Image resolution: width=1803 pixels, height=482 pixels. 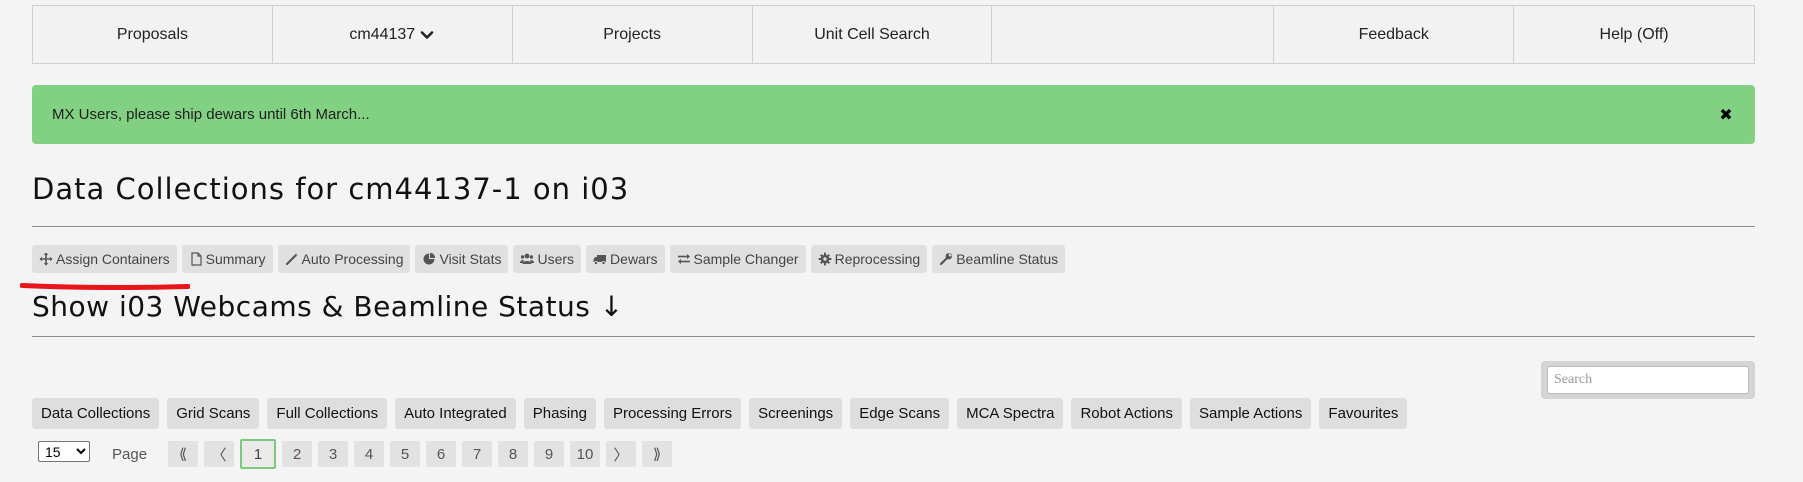 I want to click on users-button: Users, so click(x=547, y=259).